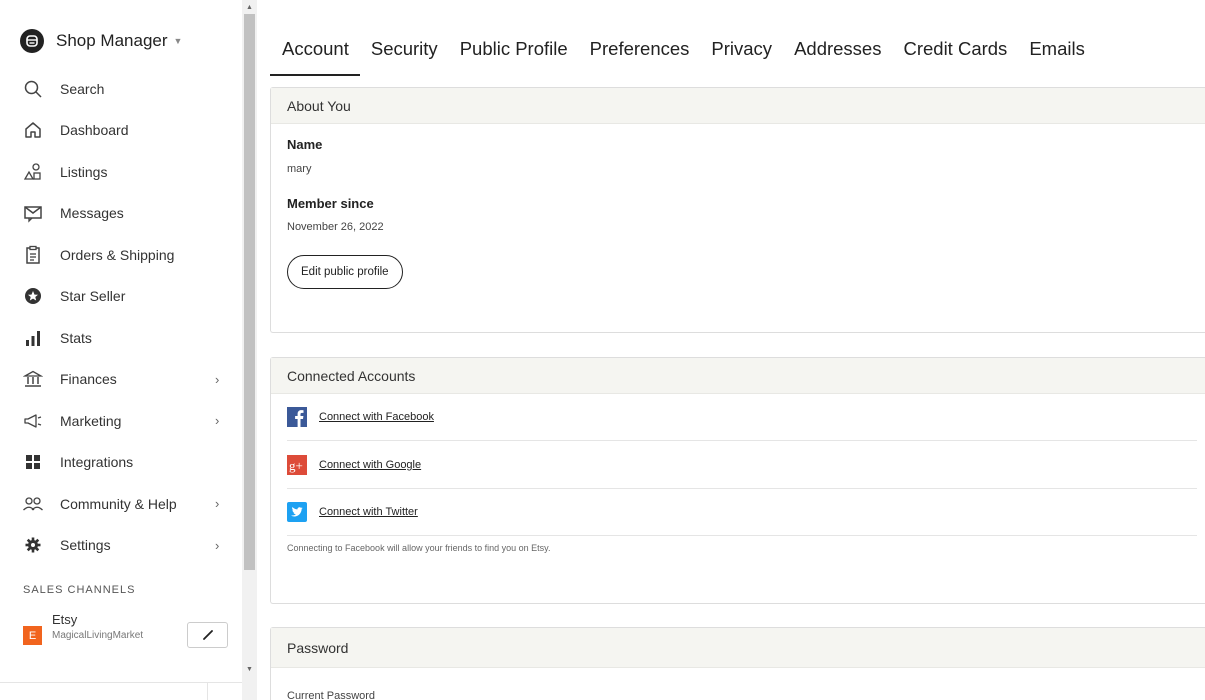 The height and width of the screenshot is (700, 1205). What do you see at coordinates (32, 635) in the screenshot?
I see `etsy-badge-icon: E` at bounding box center [32, 635].